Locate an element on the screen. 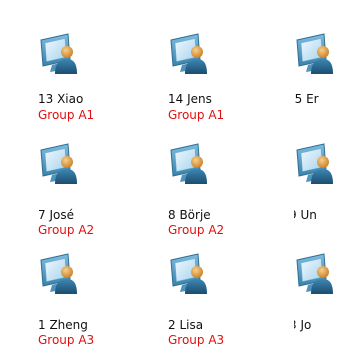 The image size is (339, 352). computer-name: 7 José is located at coordinates (56, 215).